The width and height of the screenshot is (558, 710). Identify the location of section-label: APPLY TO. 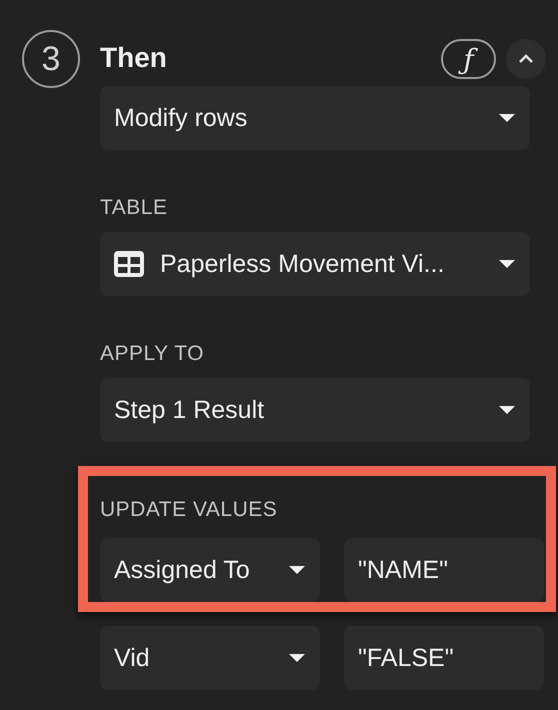
(152, 353).